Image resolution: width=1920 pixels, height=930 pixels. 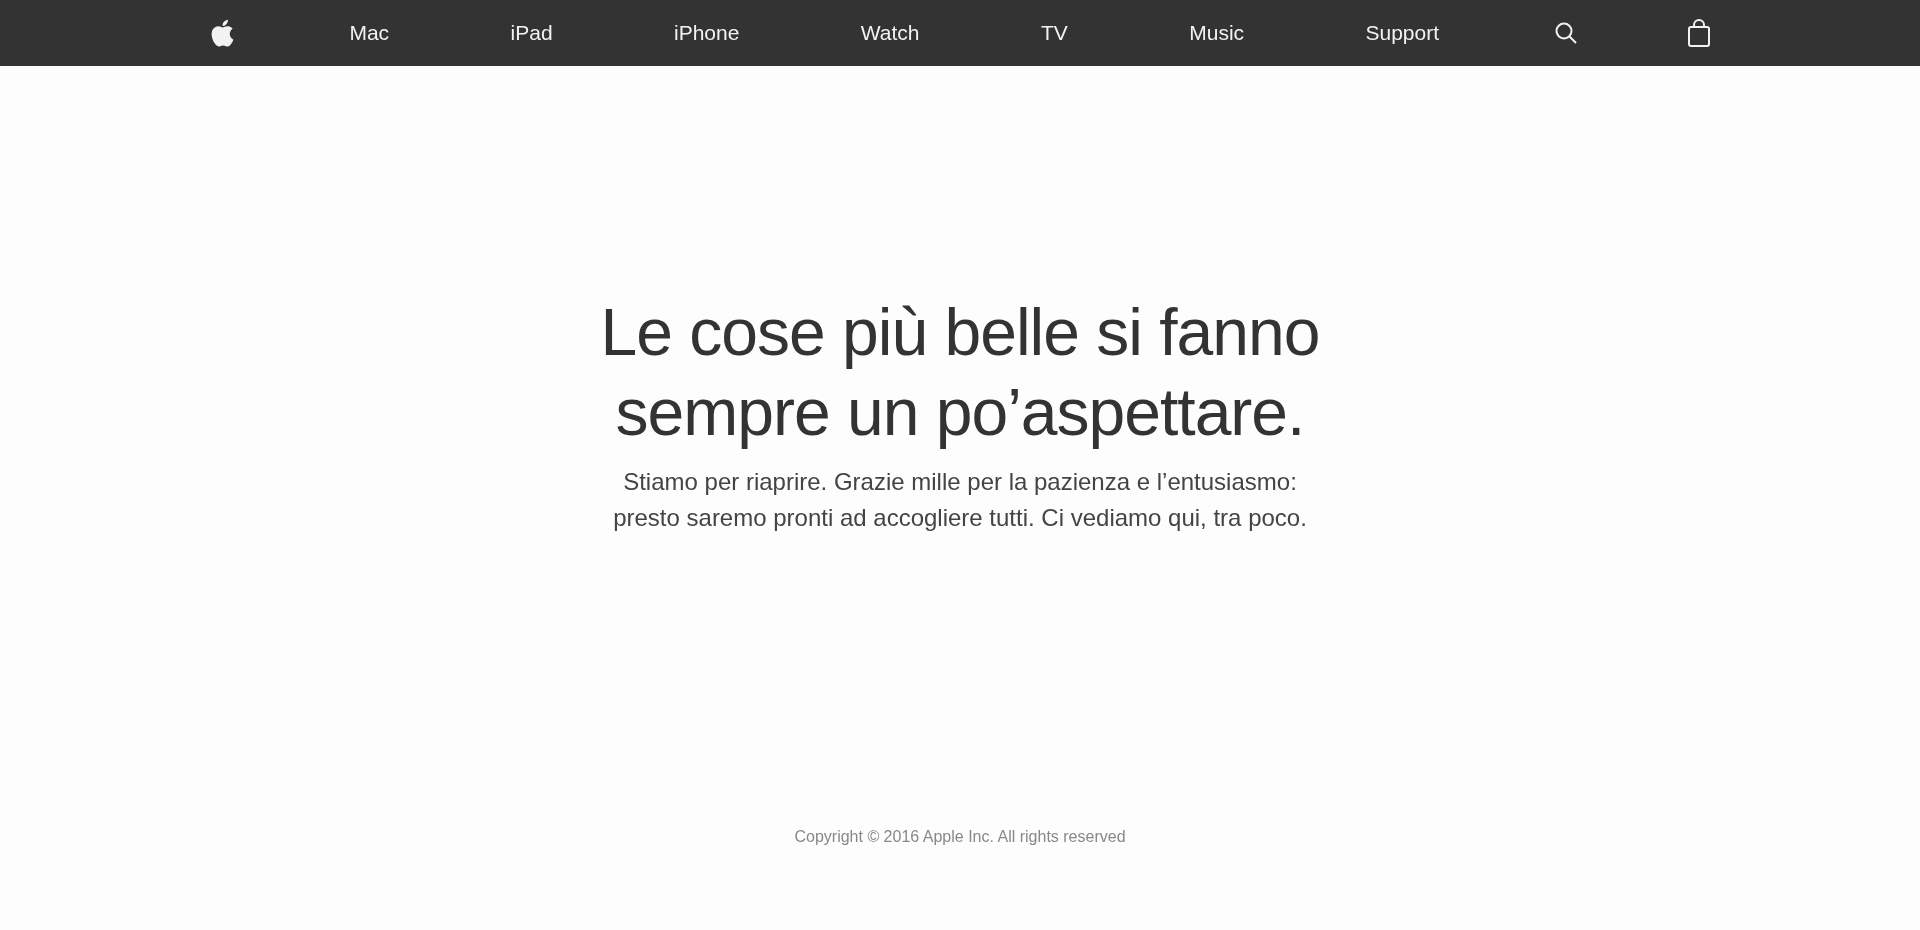 I want to click on nav-link: iPad, so click(x=531, y=33).